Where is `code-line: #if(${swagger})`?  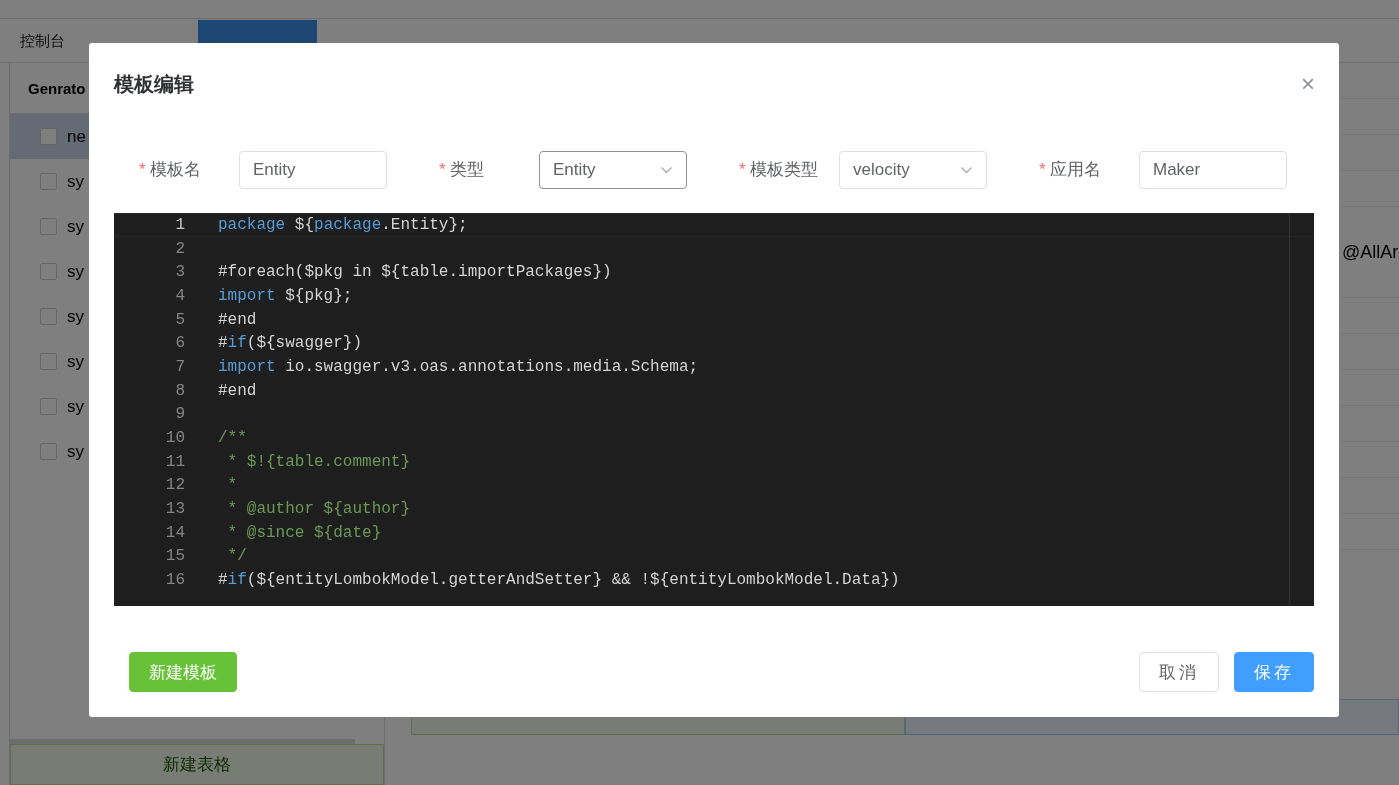
code-line: #if(${swagger}) is located at coordinates (290, 343).